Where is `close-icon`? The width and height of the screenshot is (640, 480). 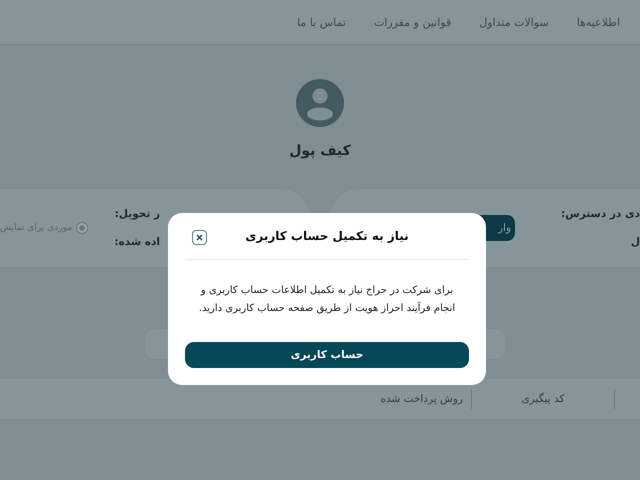
close-icon is located at coordinates (199, 237).